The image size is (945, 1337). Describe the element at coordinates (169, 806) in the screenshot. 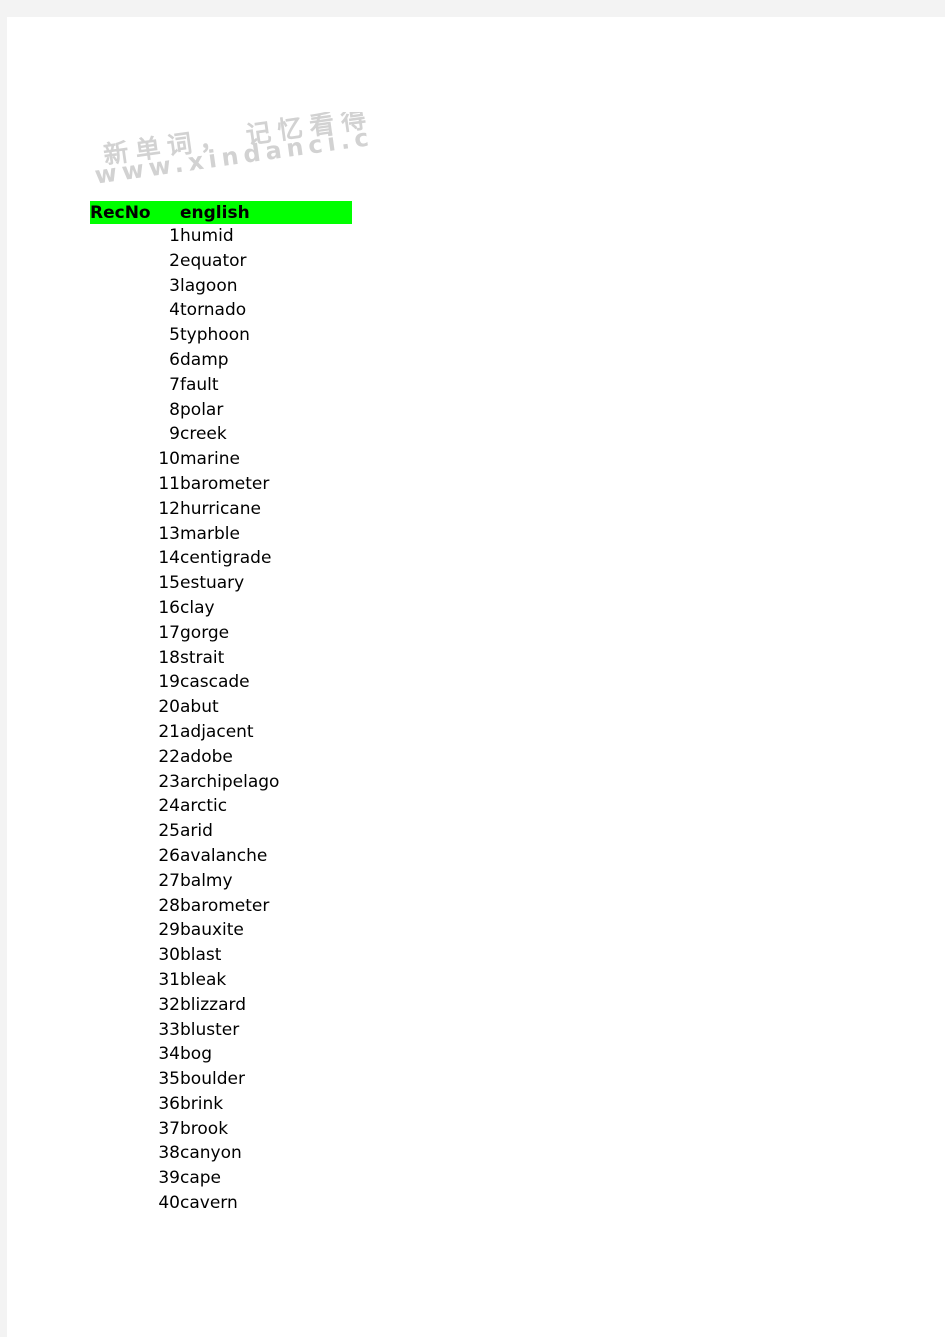

I see `cell-recno: 24` at that location.